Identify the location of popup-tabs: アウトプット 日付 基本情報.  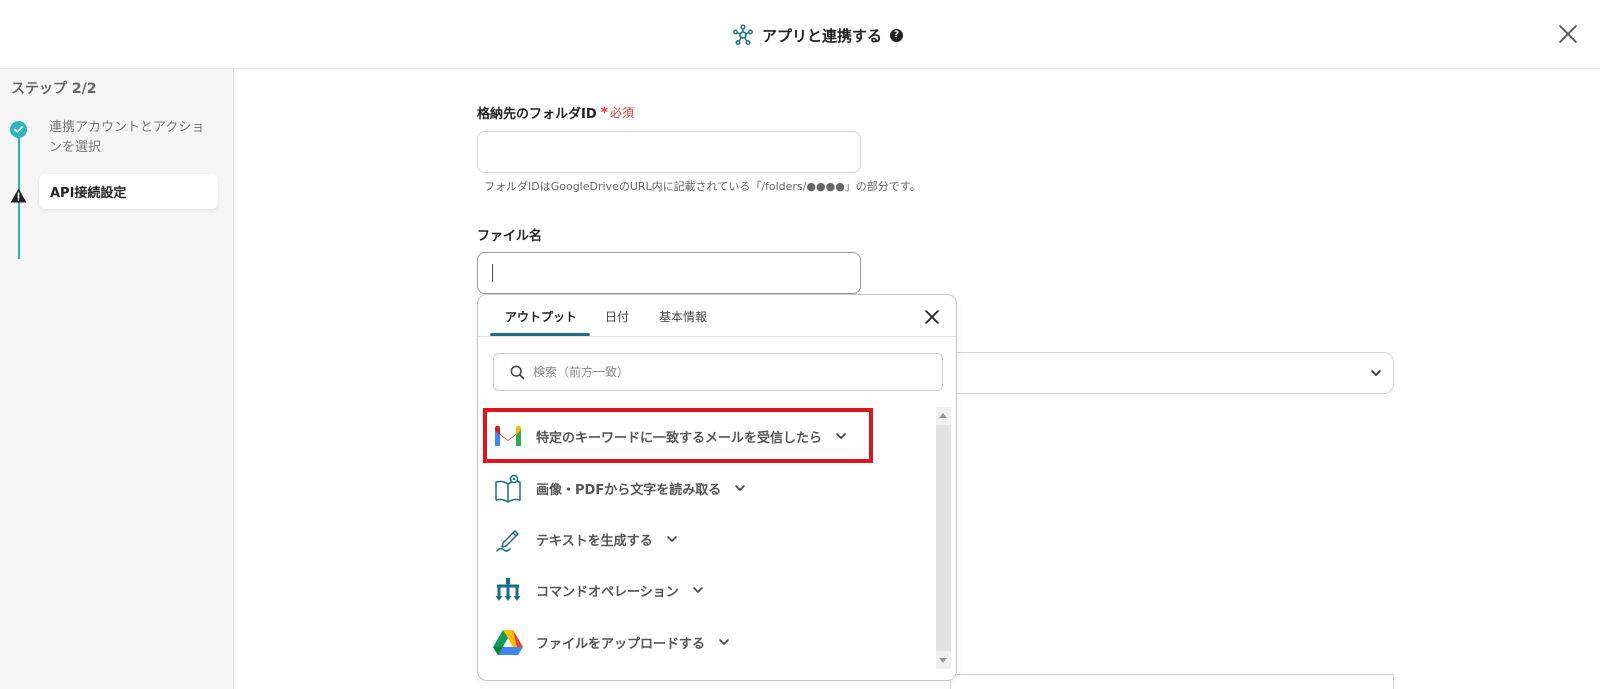
(717, 316).